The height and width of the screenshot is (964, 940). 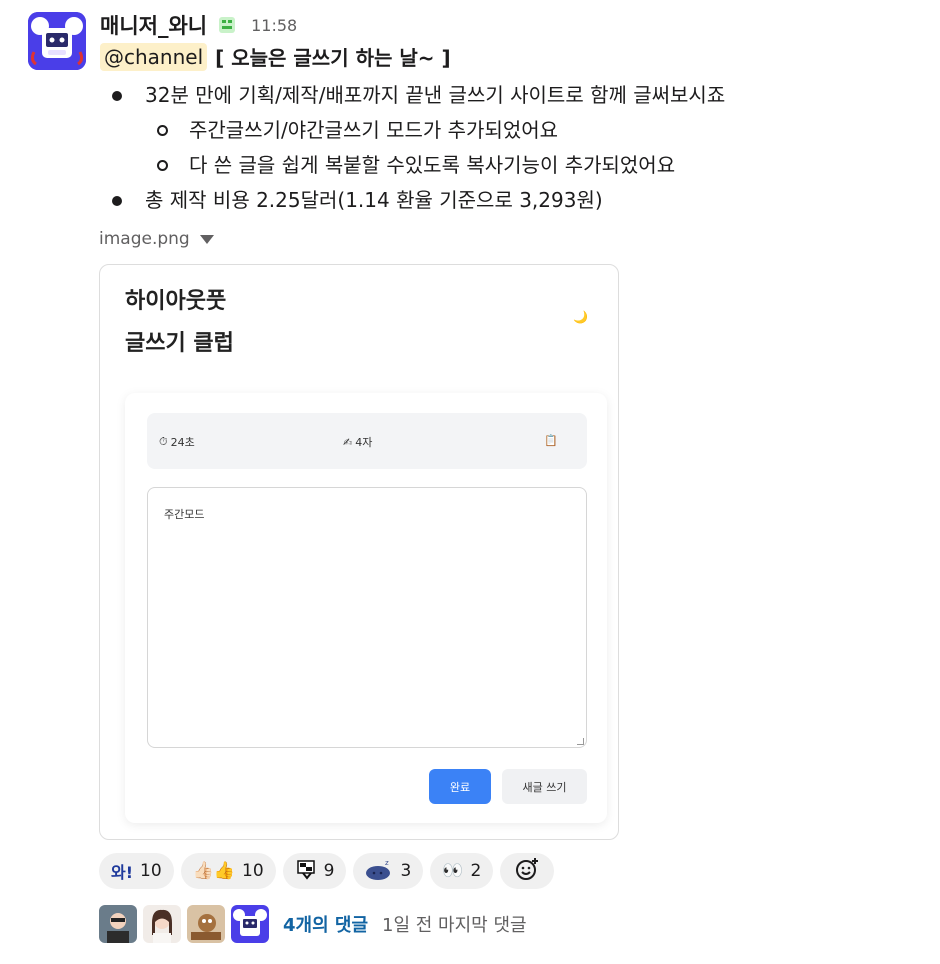 I want to click on sleeping-blob-icon: z, so click(x=379, y=871).